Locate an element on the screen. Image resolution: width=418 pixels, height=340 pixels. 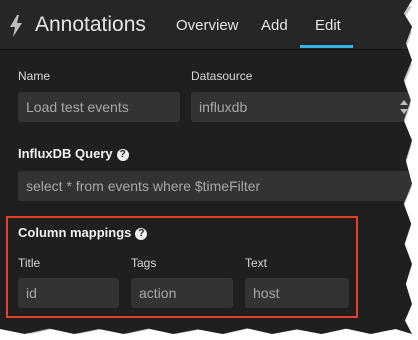
datasource-label: Datasource is located at coordinates (222, 76).